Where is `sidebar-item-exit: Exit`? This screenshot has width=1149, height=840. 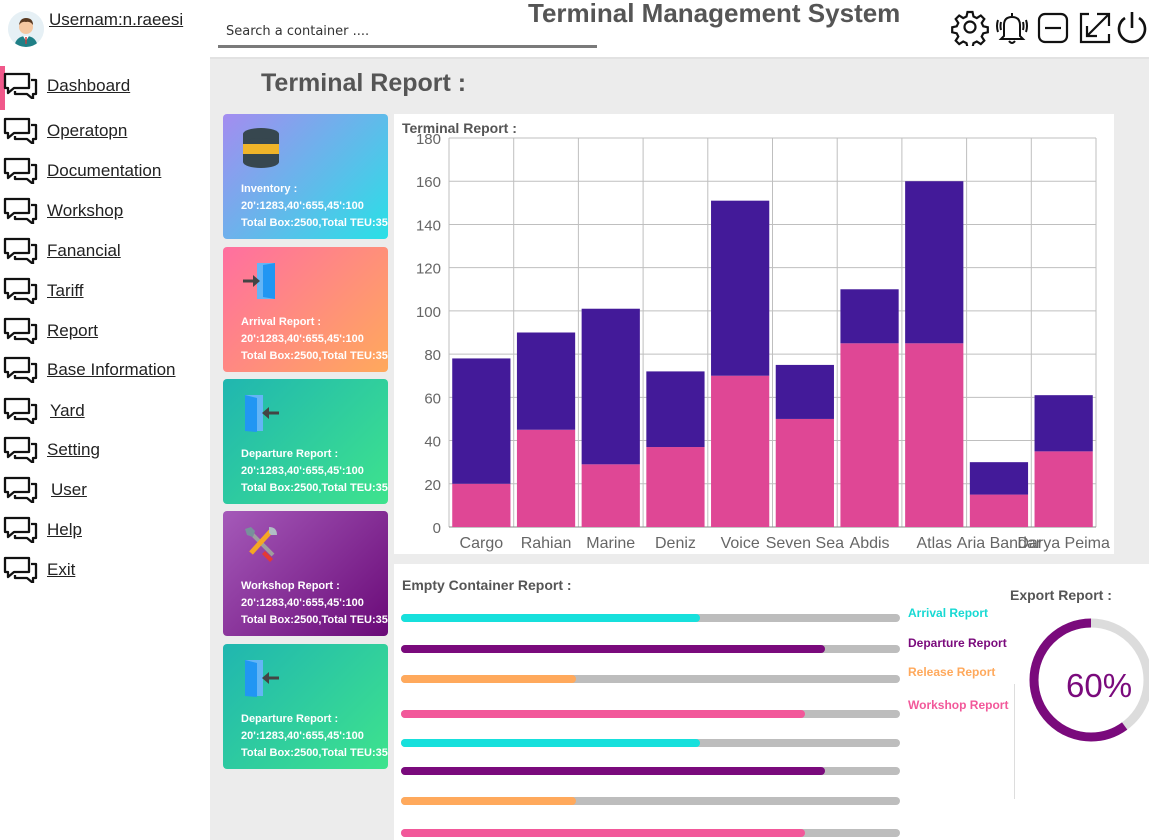
sidebar-item-exit: Exit is located at coordinates (105, 570).